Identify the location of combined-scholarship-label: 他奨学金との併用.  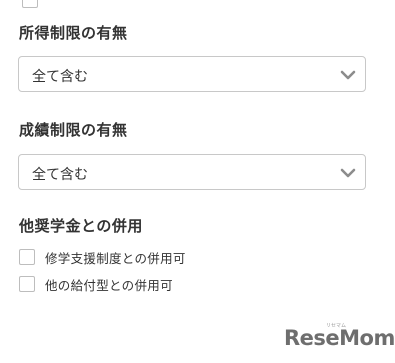
(81, 226).